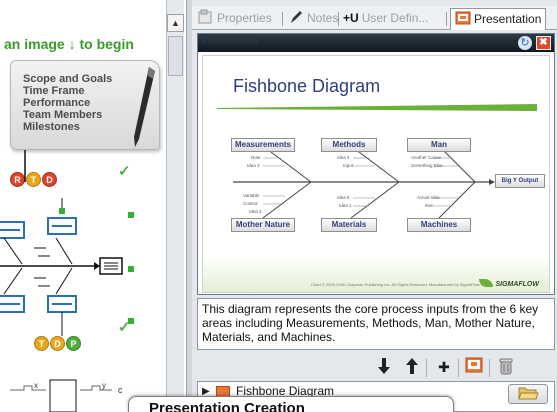  What do you see at coordinates (348, 165) in the screenshot?
I see `cause-label: Input` at bounding box center [348, 165].